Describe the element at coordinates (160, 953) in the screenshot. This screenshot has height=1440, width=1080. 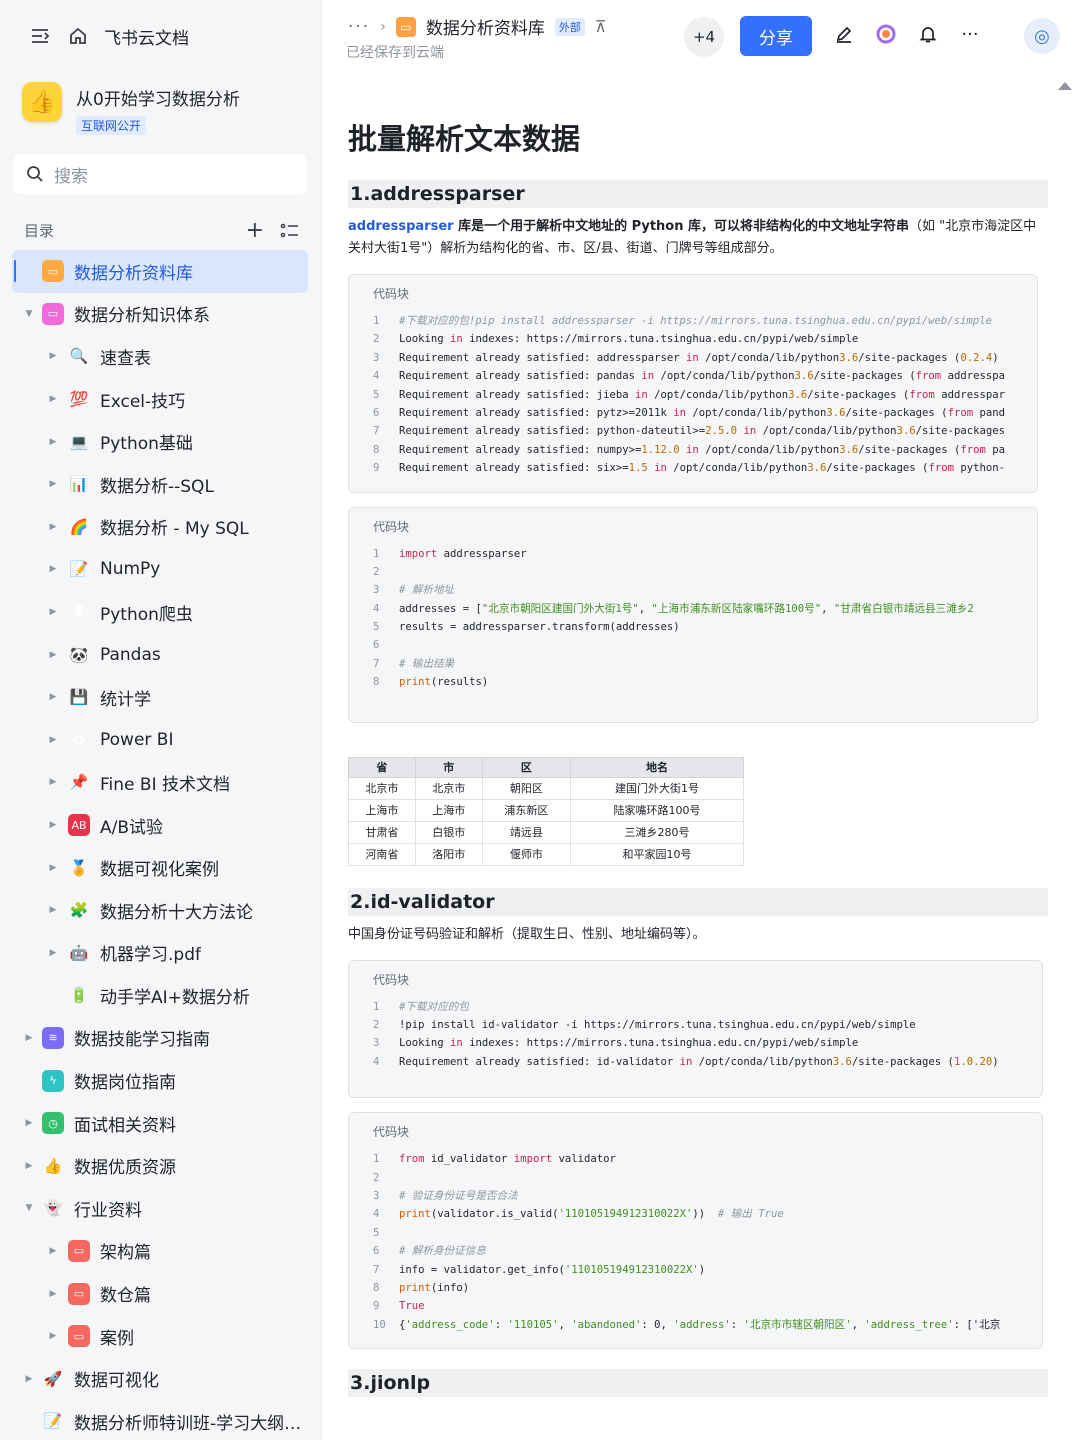
I see `sidebar-item: ▶ 🤖 机器学习.pdf` at that location.